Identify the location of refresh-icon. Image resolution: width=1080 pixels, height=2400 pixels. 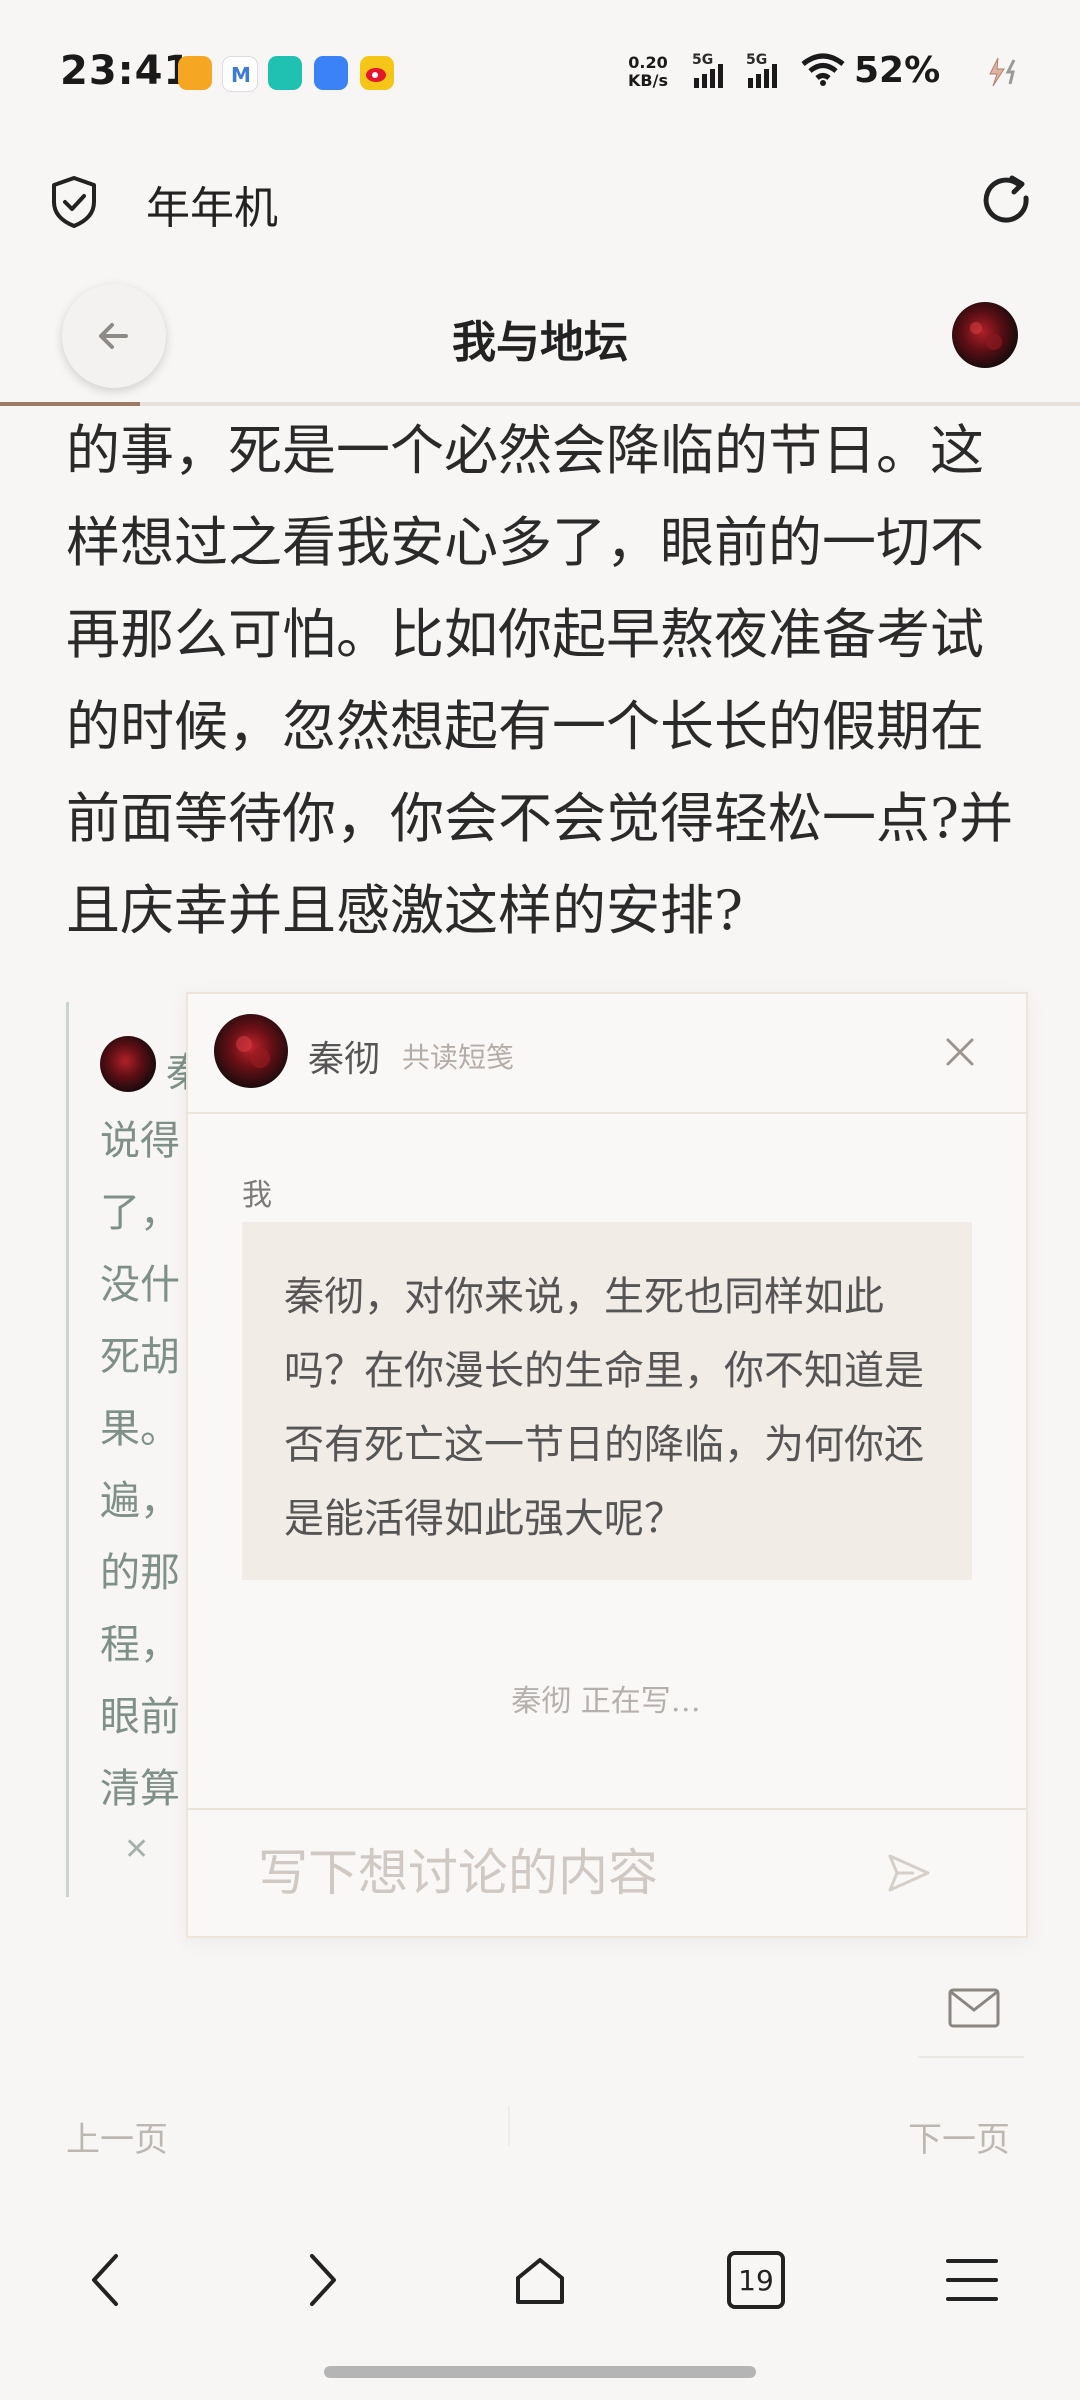
(1008, 200).